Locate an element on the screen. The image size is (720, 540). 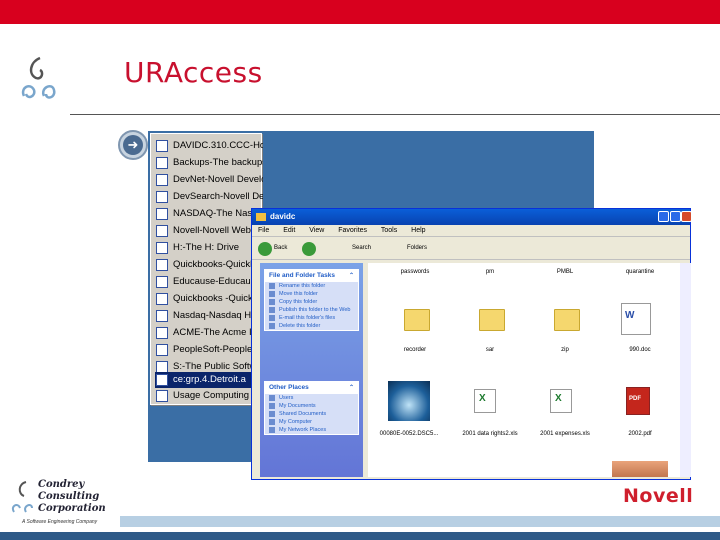
menu-item: Backups-The backups directory is located at coordinates (209, 163).